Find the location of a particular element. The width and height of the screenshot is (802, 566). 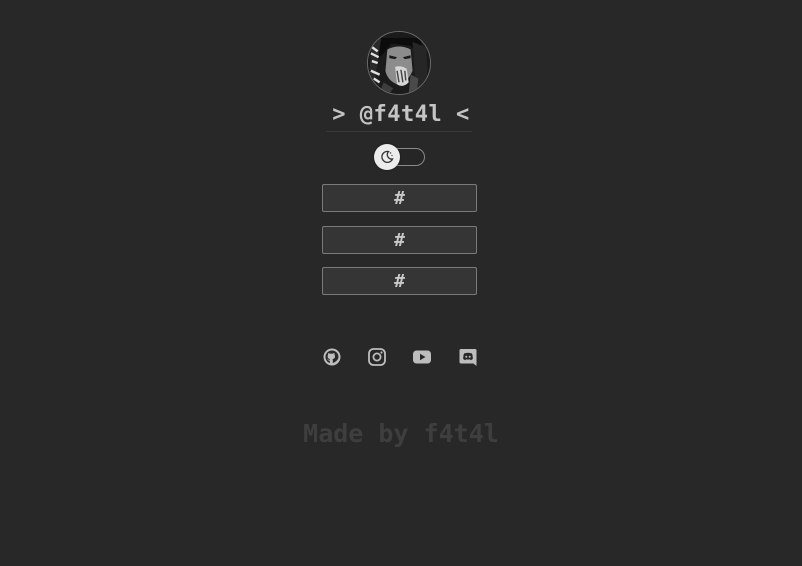

avatar-image is located at coordinates (399, 63).